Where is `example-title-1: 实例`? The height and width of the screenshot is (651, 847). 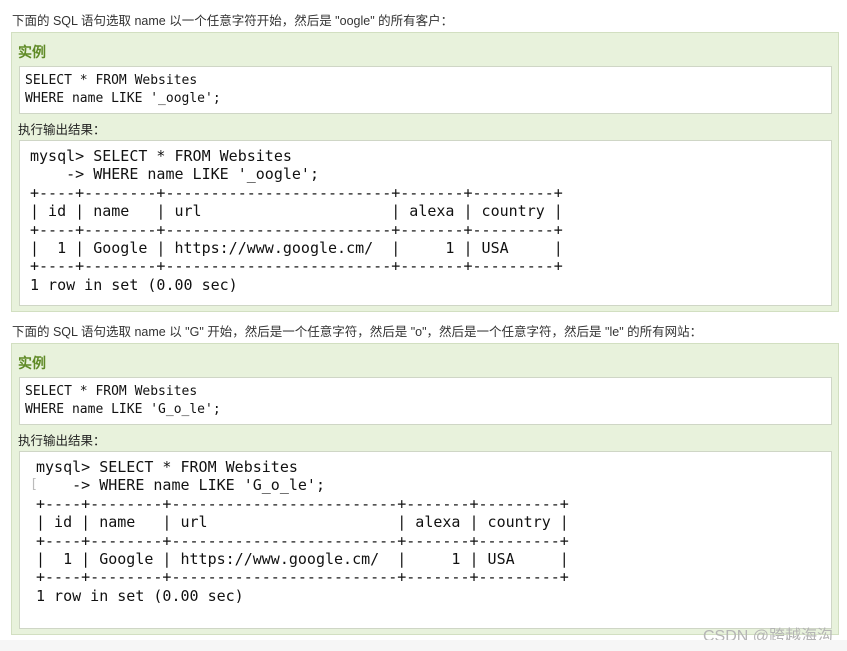 example-title-1: 实例 is located at coordinates (32, 52).